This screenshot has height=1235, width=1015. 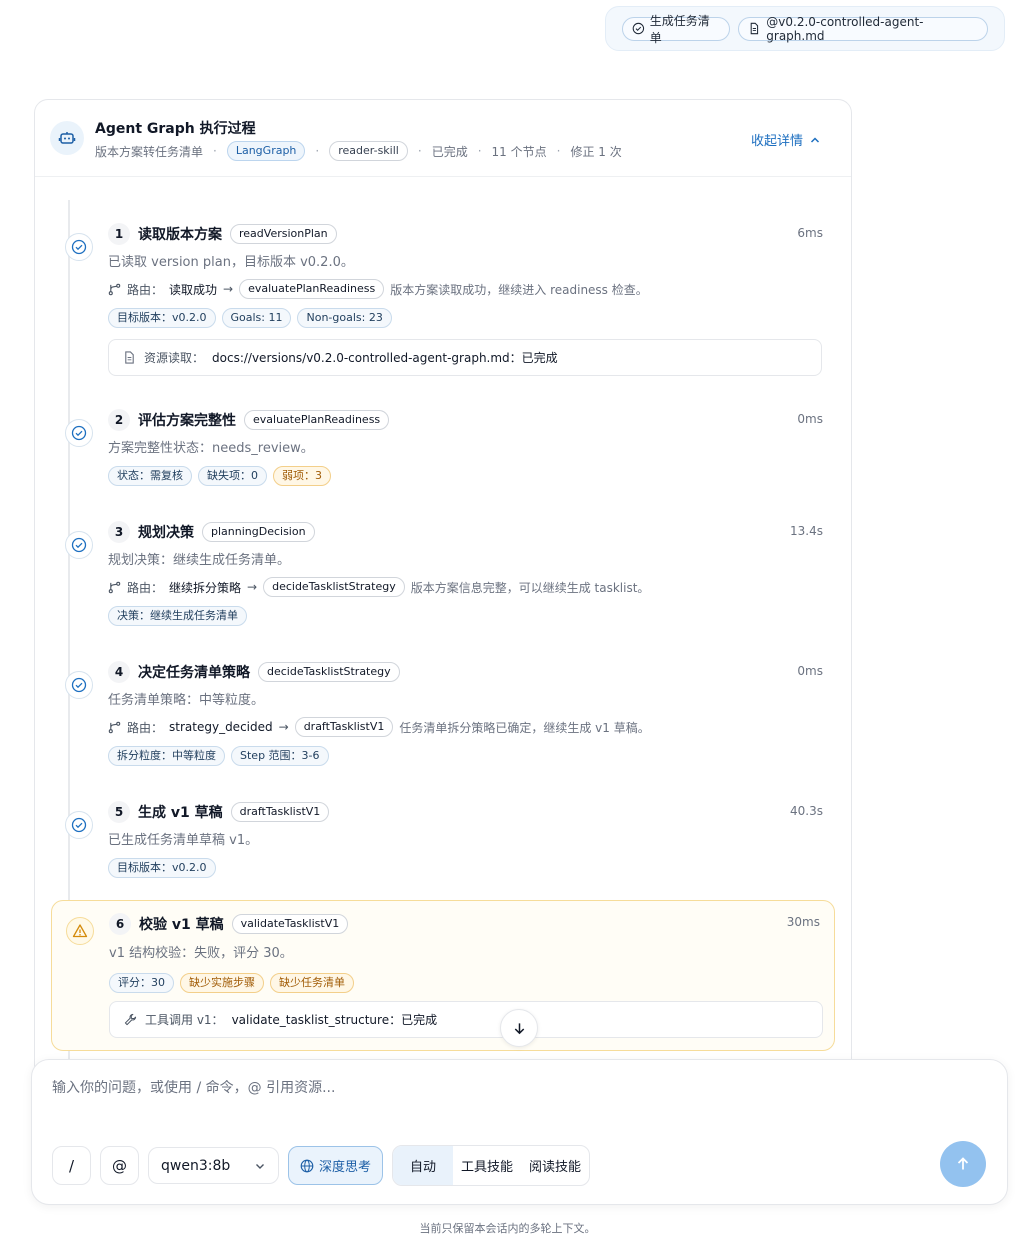 I want to click on scroll-to-bottom-button, so click(x=519, y=1028).